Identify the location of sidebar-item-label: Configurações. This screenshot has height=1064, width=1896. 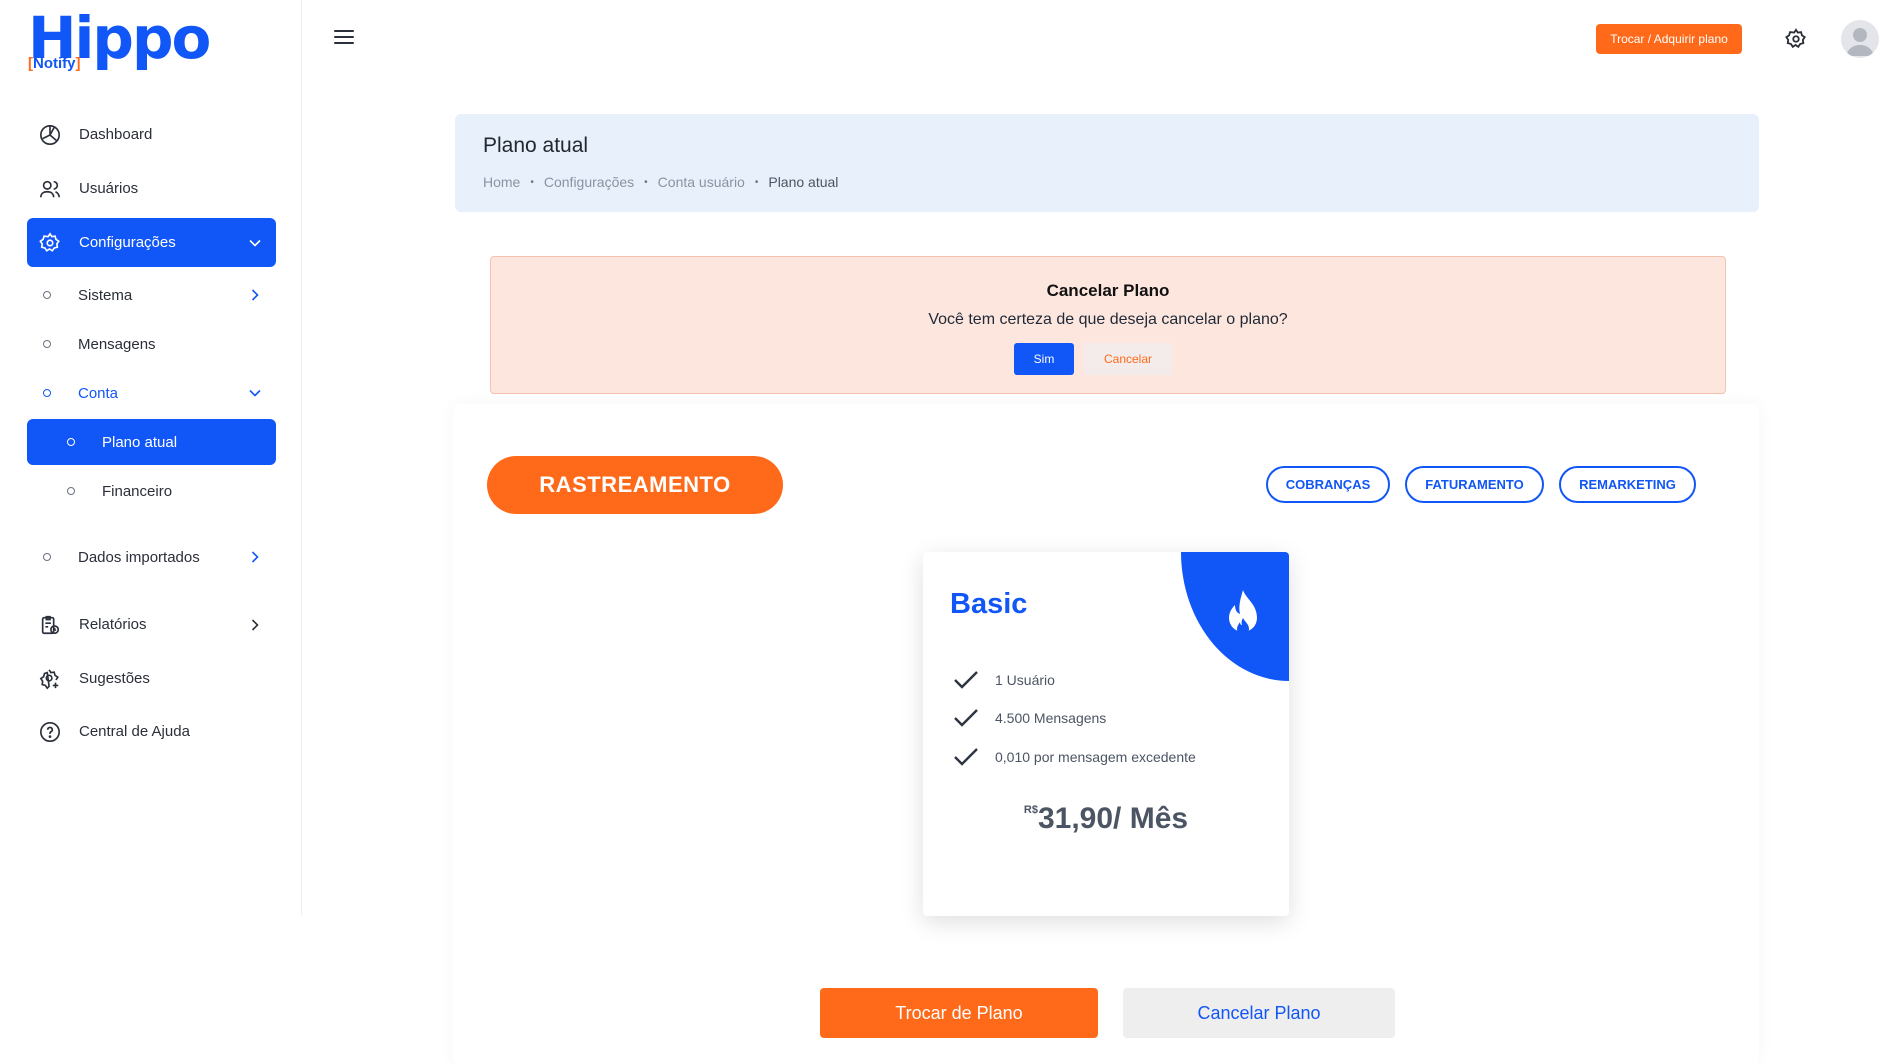
(127, 242).